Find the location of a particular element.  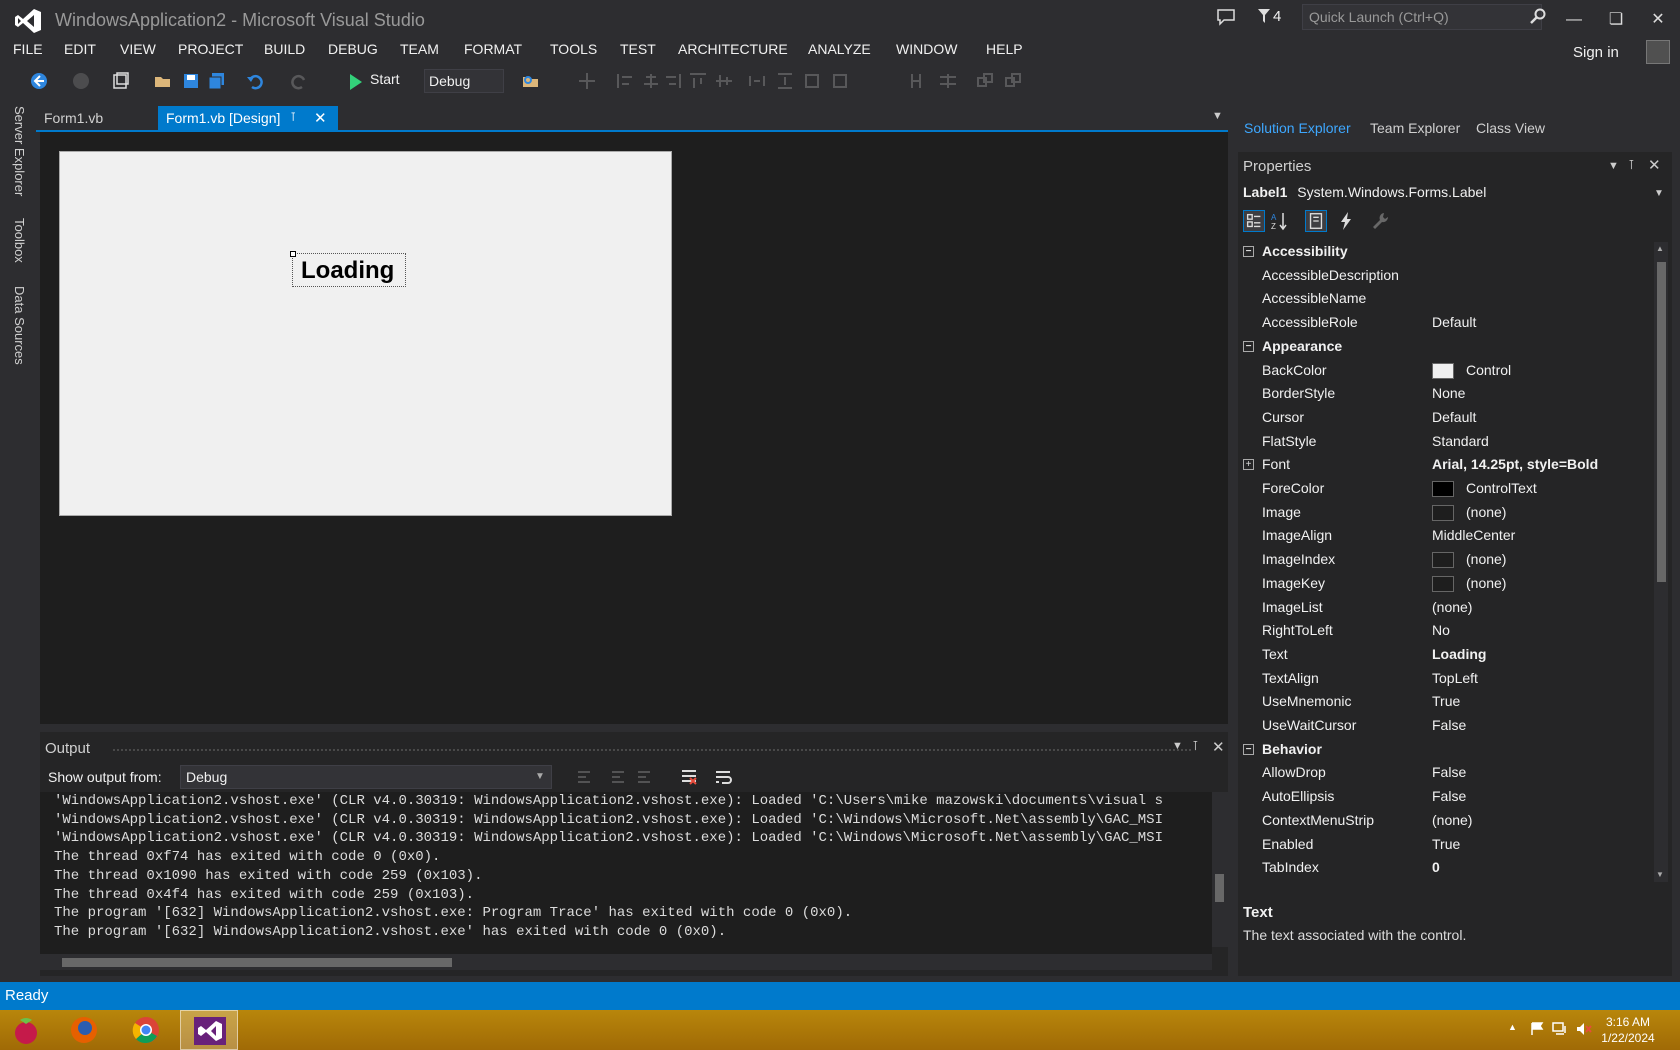

property-category: − Behavior is located at coordinates (1443, 750).